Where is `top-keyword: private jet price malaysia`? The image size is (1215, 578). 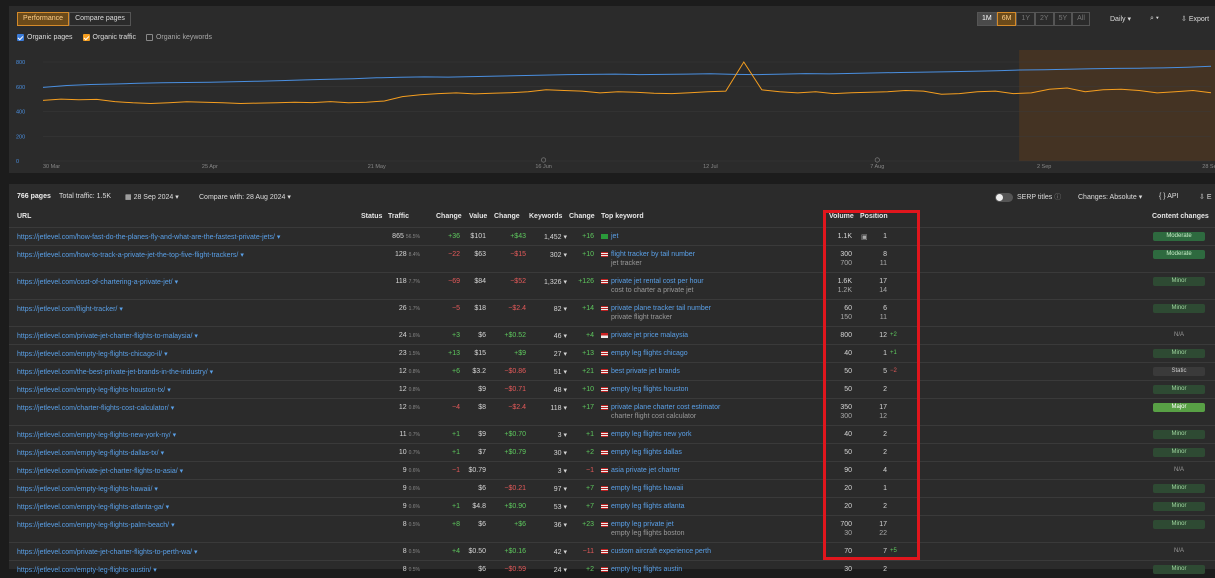 top-keyword: private jet price malaysia is located at coordinates (644, 335).